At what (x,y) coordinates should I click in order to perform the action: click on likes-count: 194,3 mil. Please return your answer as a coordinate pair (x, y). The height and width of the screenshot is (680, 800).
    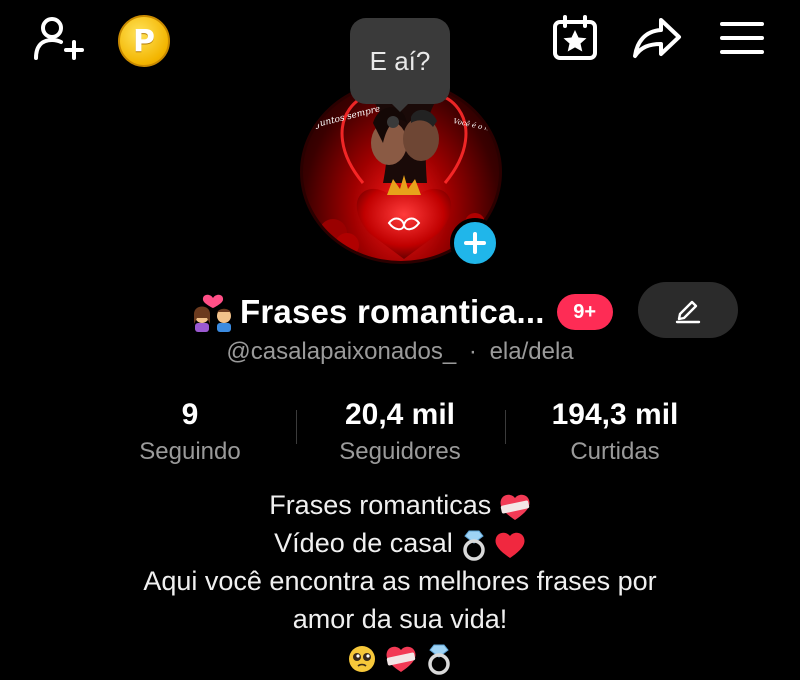
    Looking at the image, I should click on (615, 414).